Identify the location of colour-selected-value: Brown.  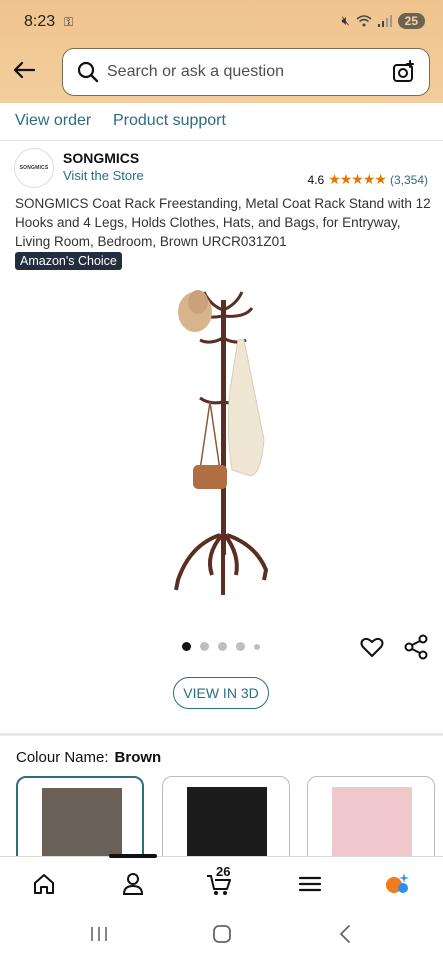
(138, 757).